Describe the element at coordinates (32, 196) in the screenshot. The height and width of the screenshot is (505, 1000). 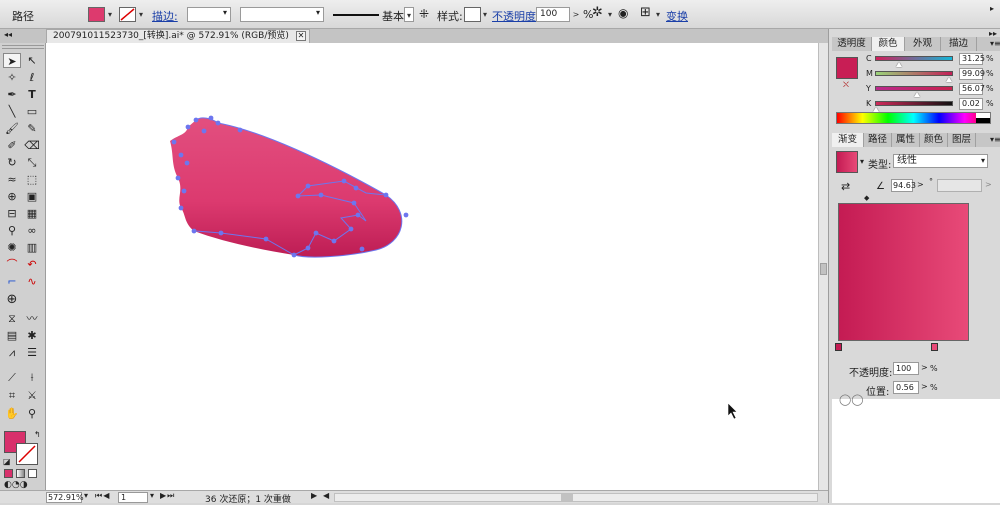
I see `live-paint-tool-icon: ▣` at that location.